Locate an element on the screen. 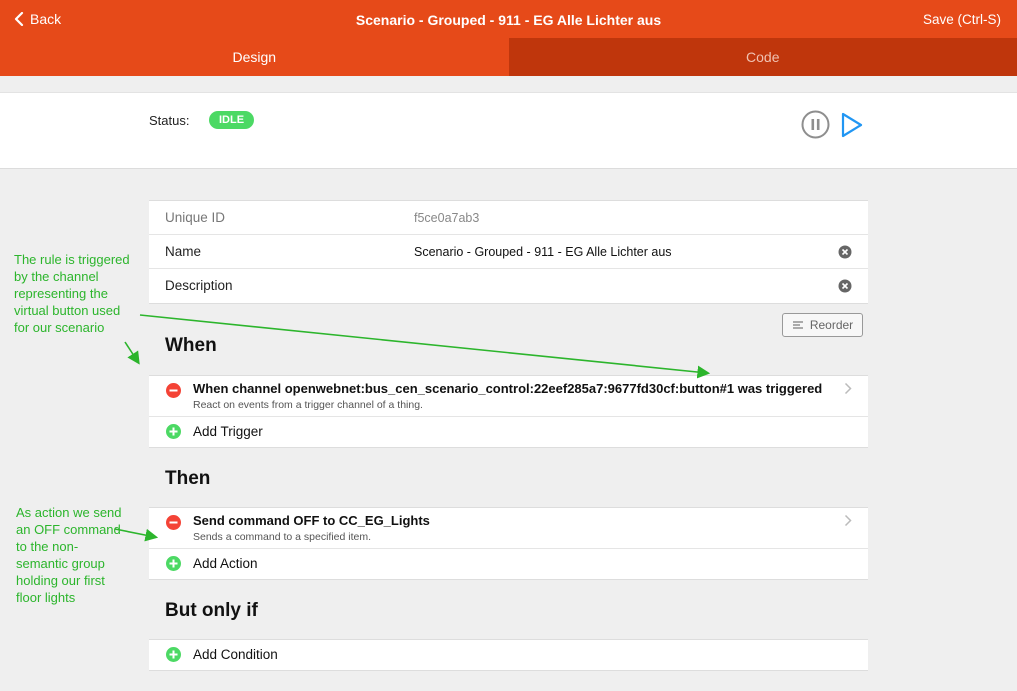  unique-id-value: f5ce0a7ab3 is located at coordinates (447, 218).